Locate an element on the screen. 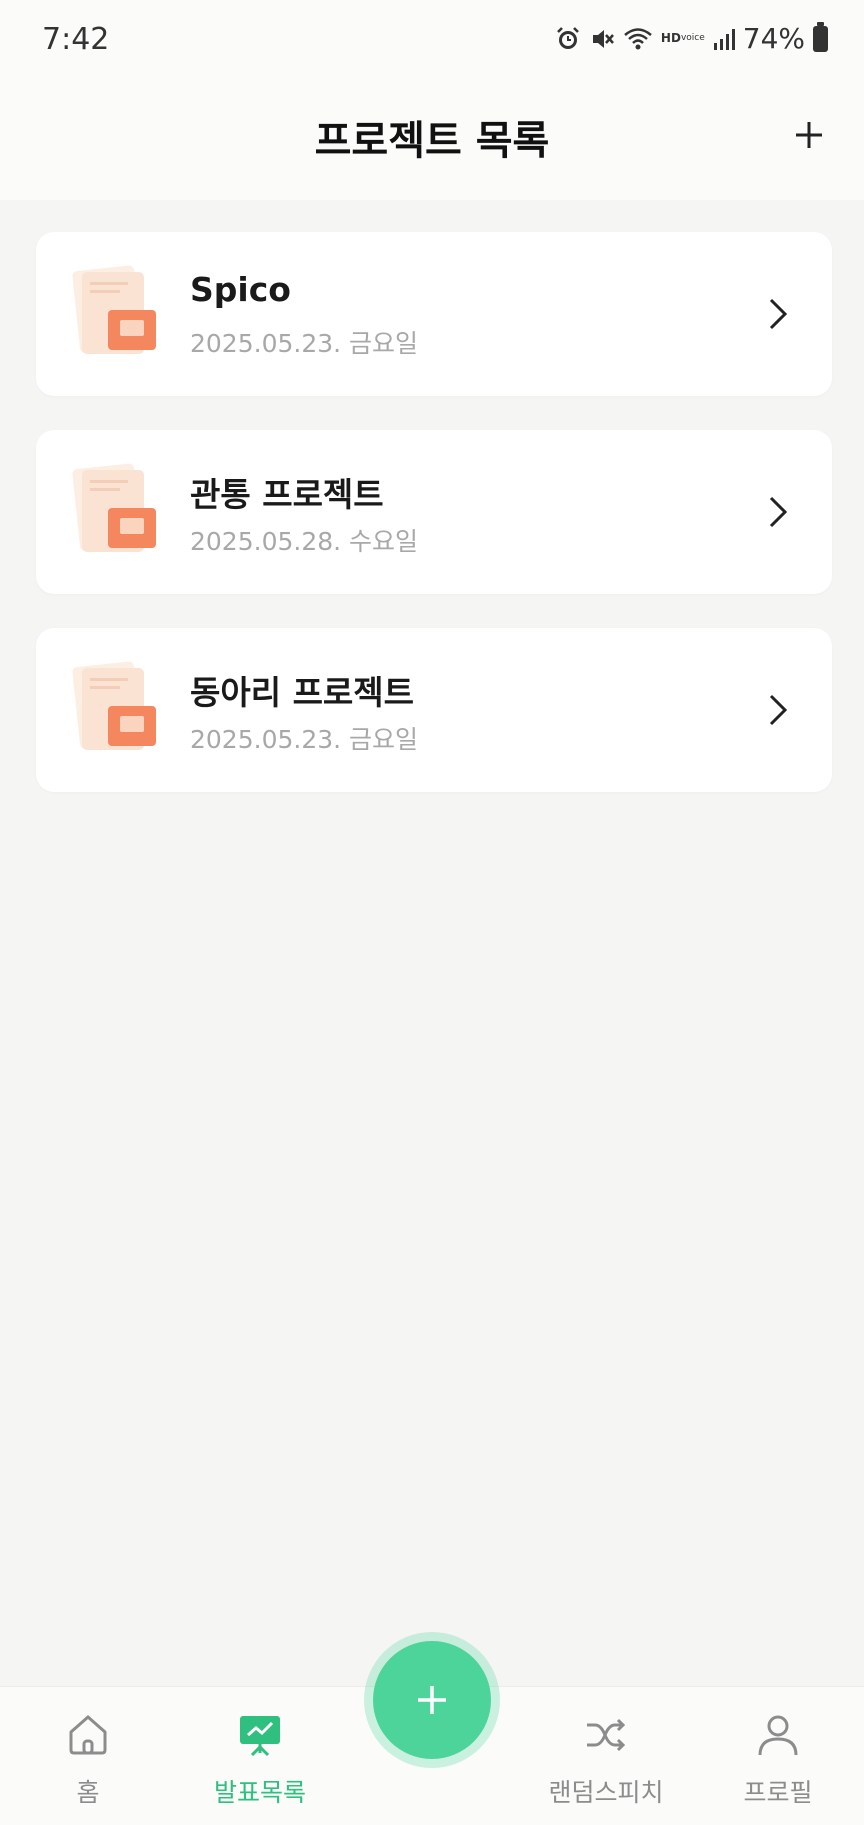  home-icon is located at coordinates (88, 1735).